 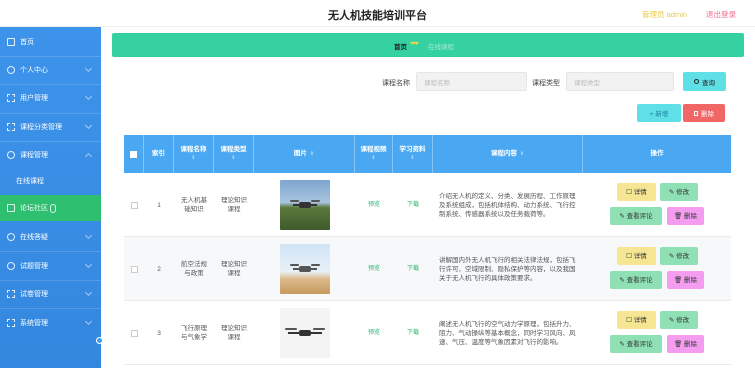 What do you see at coordinates (50, 208) in the screenshot?
I see `sidebar-item-forum: 论坛社区` at bounding box center [50, 208].